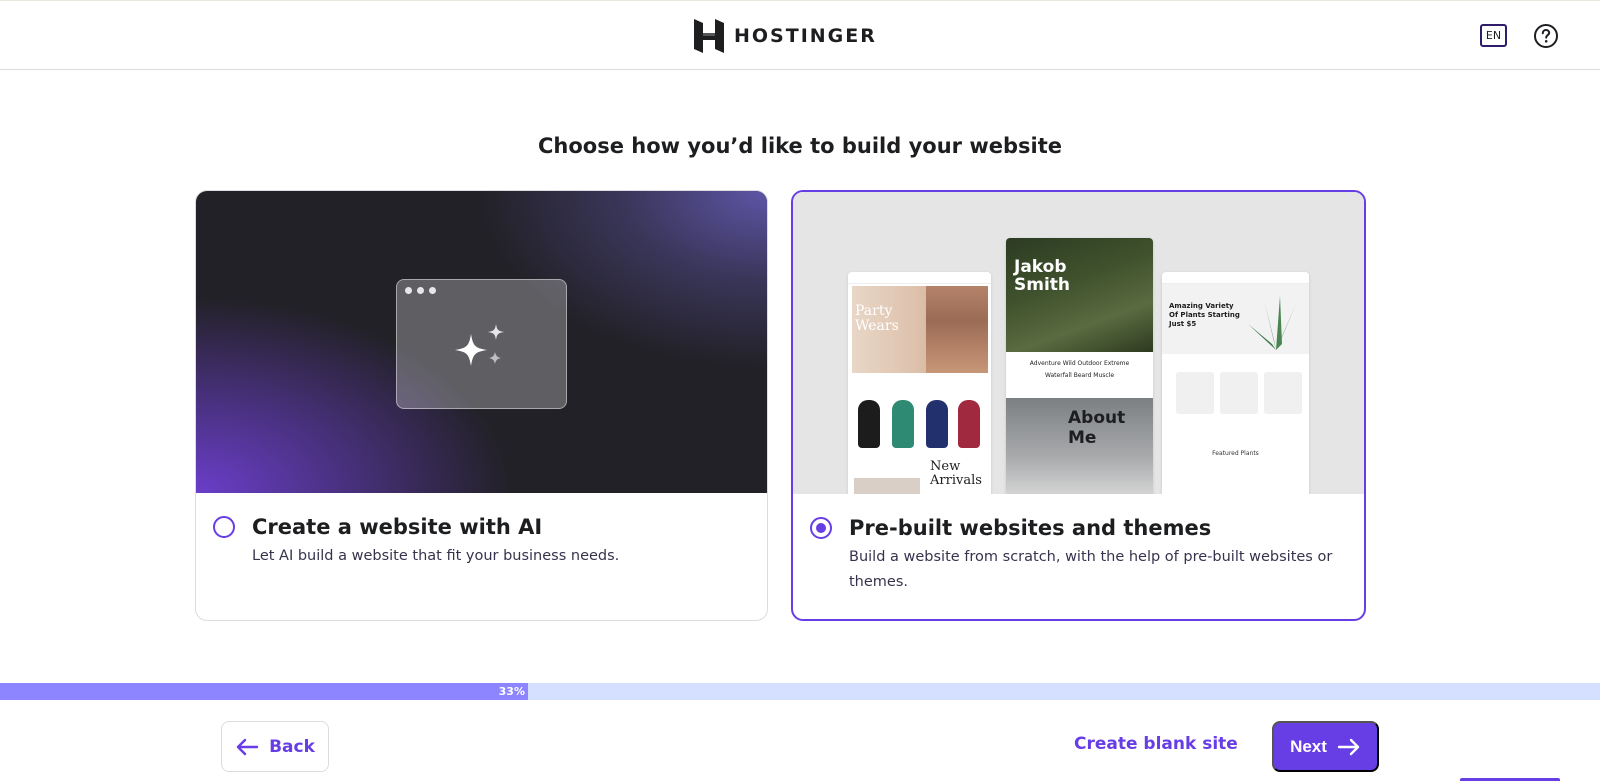 This screenshot has height=781, width=1600. I want to click on jakob-tags-row2: Waterfall Beard Muscle, so click(1079, 375).